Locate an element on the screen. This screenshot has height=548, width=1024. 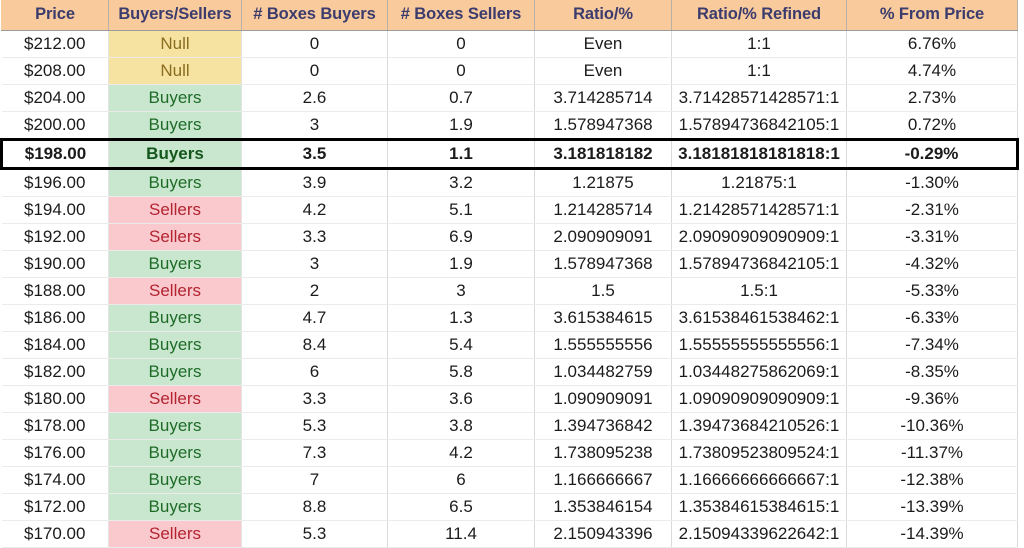
cell-ratio: 1.555555556 is located at coordinates (603, 345).